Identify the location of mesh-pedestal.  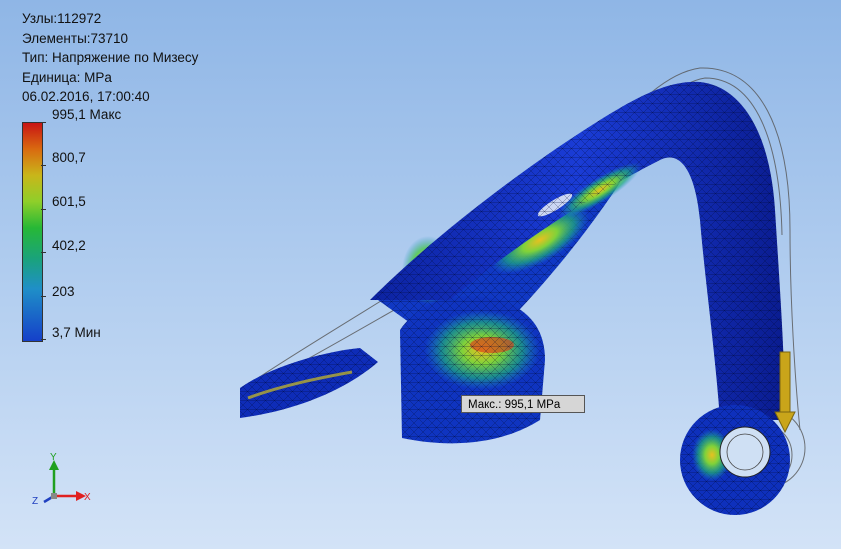
(472, 370).